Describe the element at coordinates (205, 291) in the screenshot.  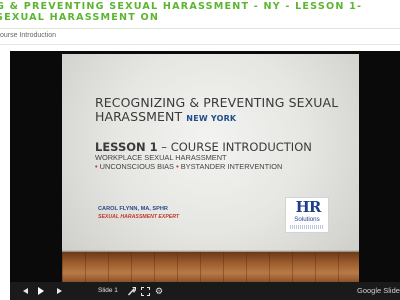
I see `player-controls: Slide 1 ⚙ Google Slide` at that location.